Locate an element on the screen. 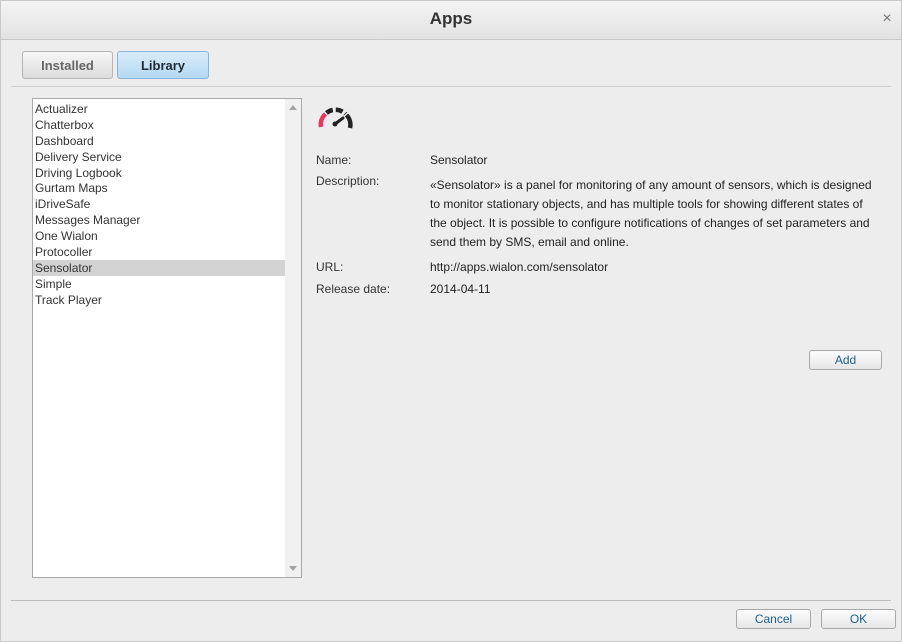 This screenshot has width=902, height=642. tab-installed: Installed is located at coordinates (67, 65).